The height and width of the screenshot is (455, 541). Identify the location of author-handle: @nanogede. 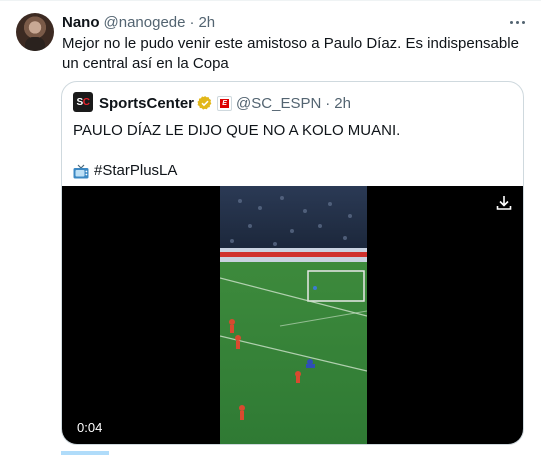
(145, 22).